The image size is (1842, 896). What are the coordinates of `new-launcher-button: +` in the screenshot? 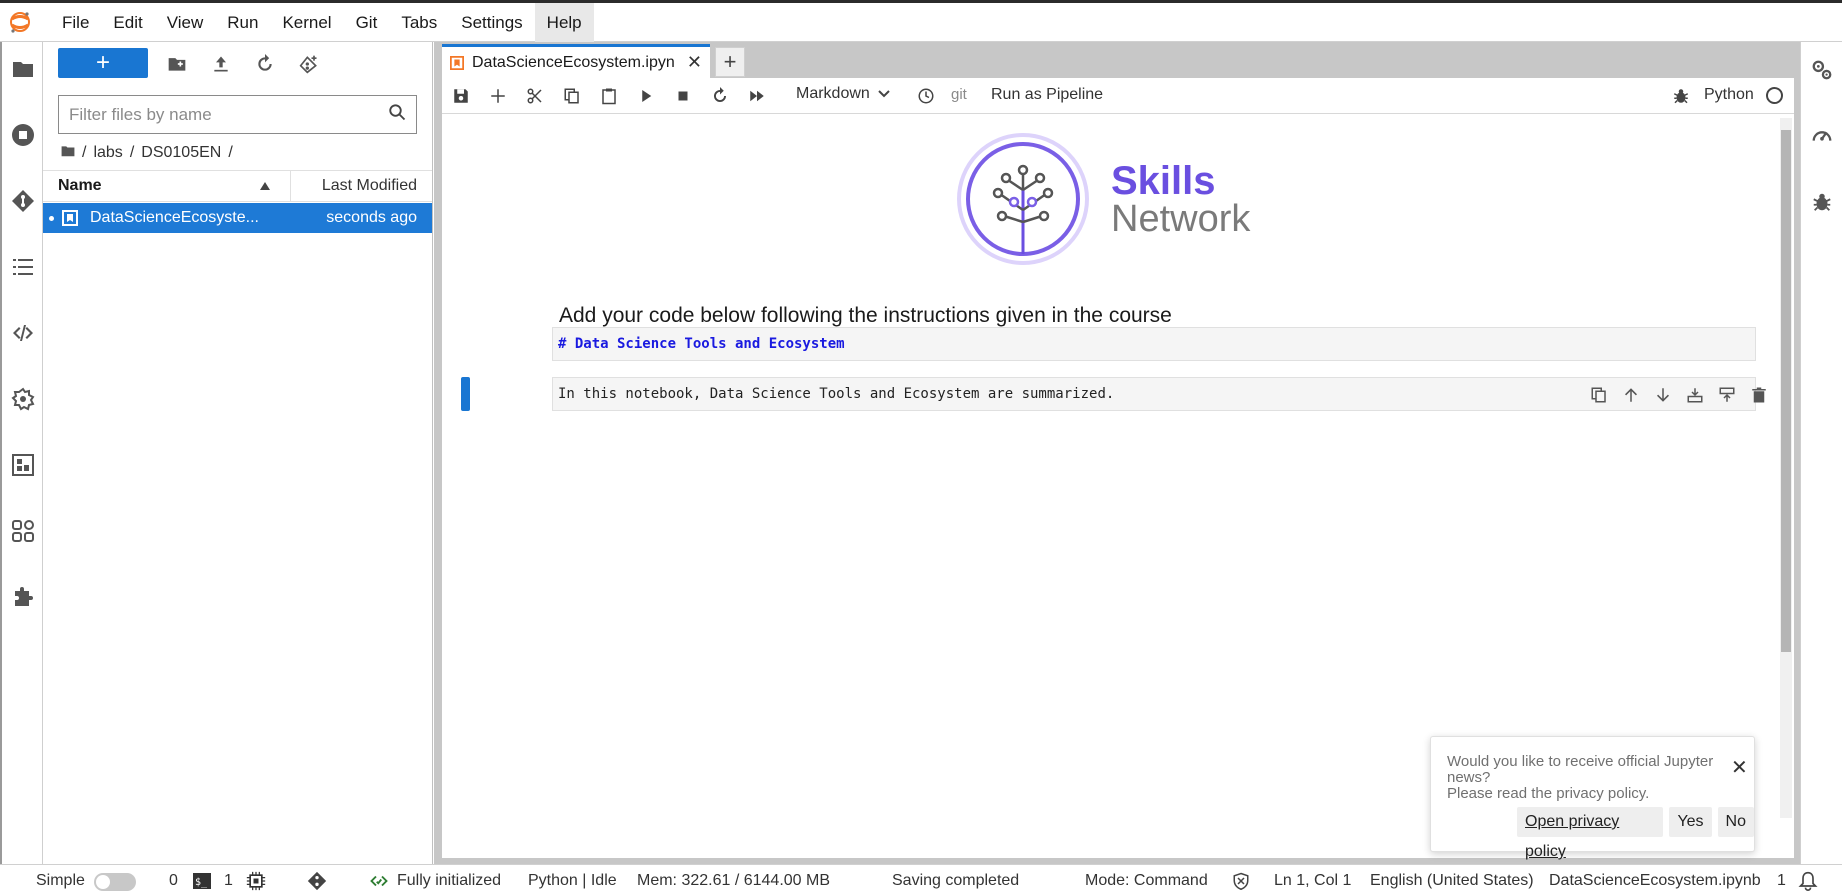 It's located at (103, 63).